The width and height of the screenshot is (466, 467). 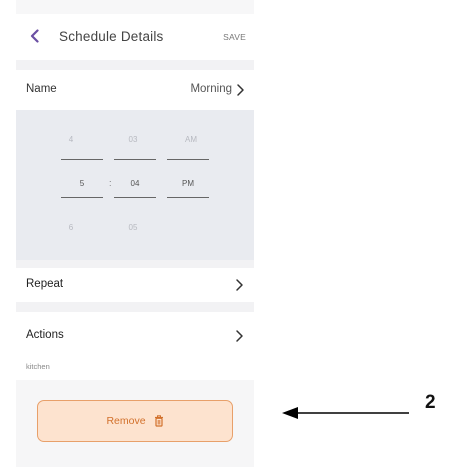 I want to click on name-label: Name, so click(x=41, y=89).